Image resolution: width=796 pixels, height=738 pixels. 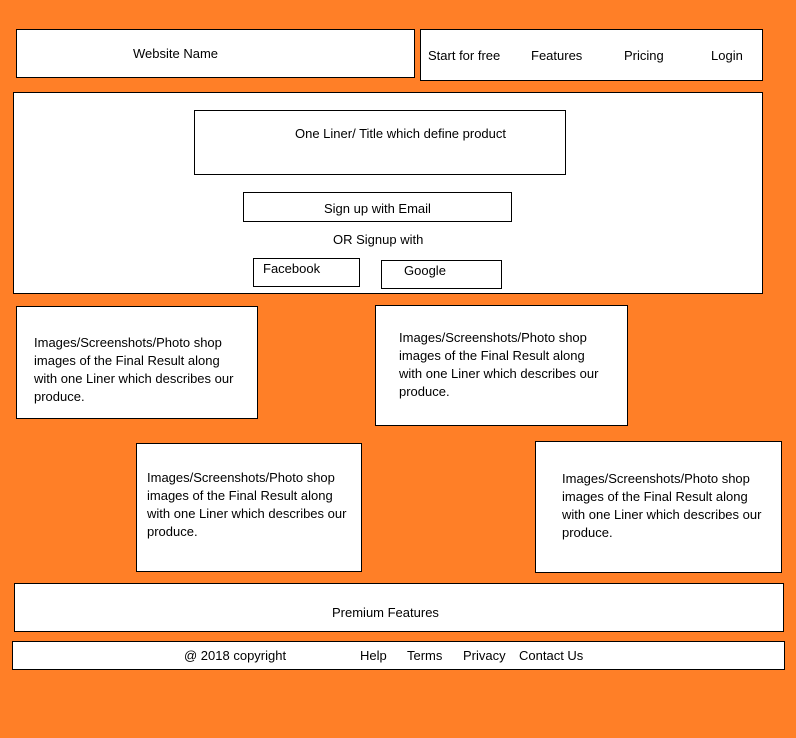 I want to click on facebook-signup-button: Facebook, so click(x=306, y=272).